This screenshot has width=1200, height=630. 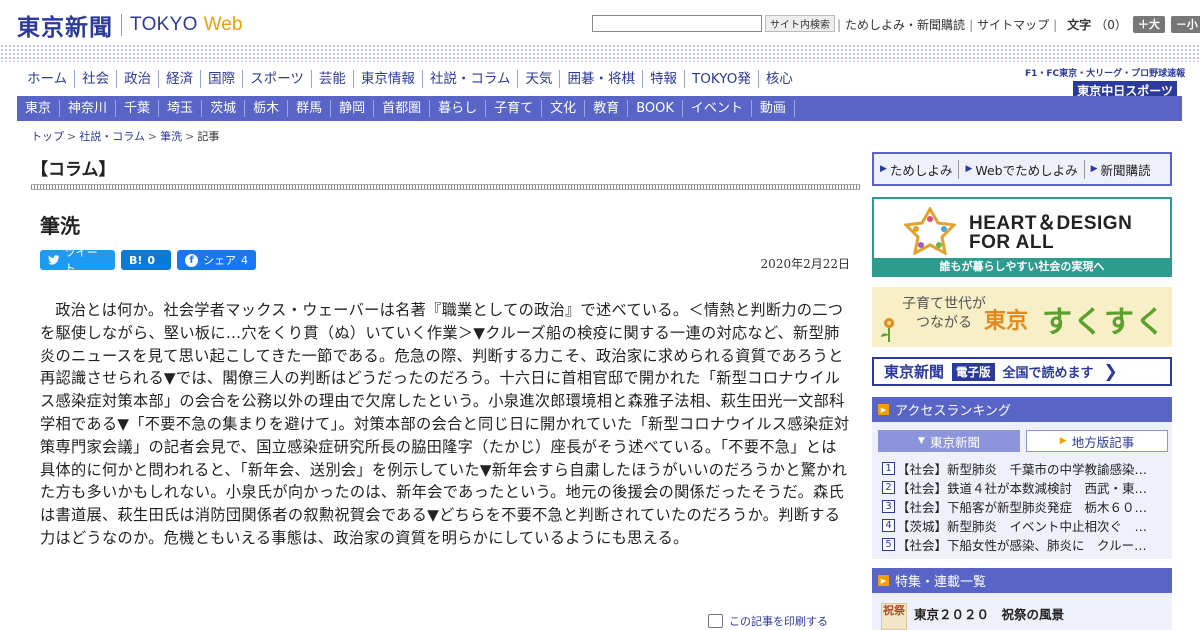 What do you see at coordinates (1148, 24) in the screenshot?
I see `font-larger-button: ＋大` at bounding box center [1148, 24].